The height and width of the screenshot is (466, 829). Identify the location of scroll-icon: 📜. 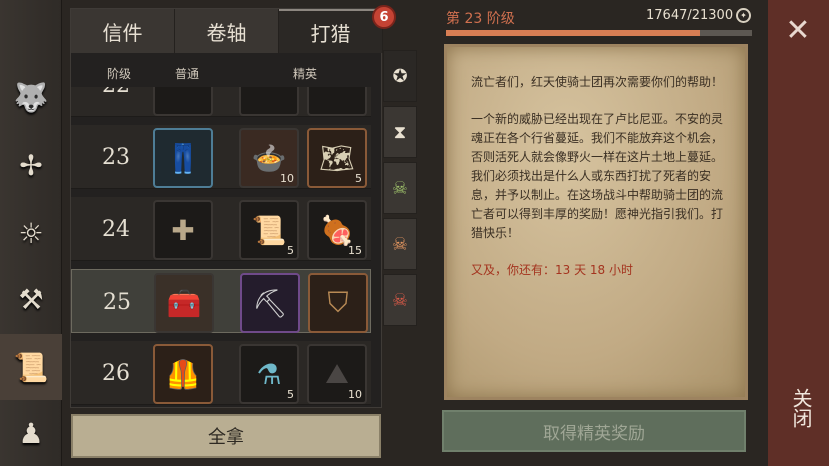
(31, 367).